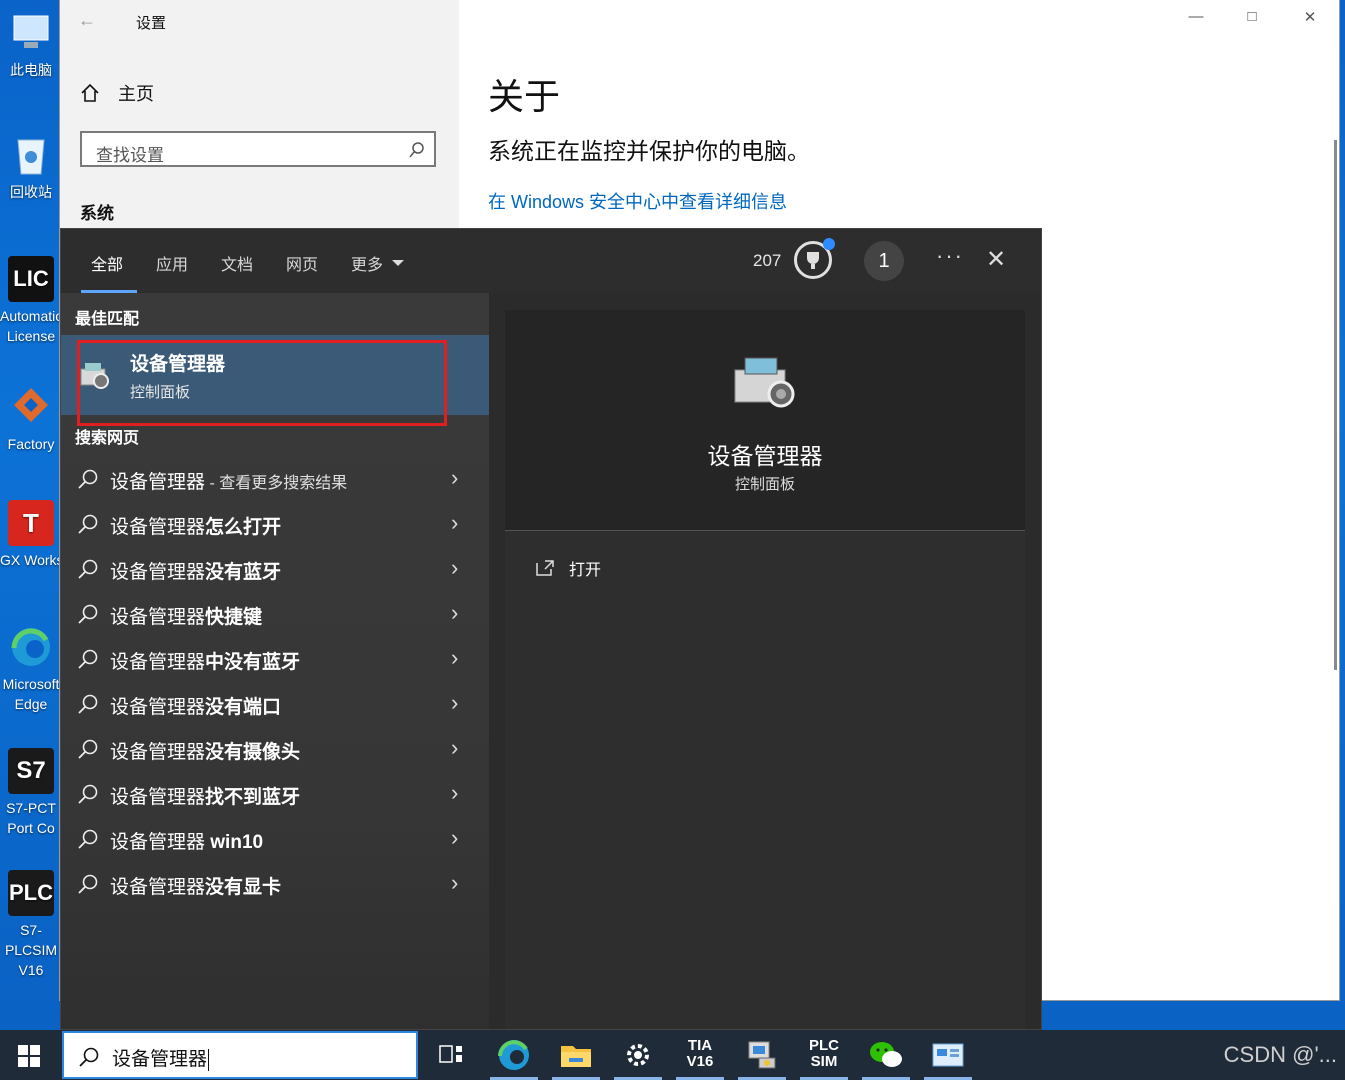  Describe the element at coordinates (31, 33) in the screenshot. I see `this-pc-icon` at that location.